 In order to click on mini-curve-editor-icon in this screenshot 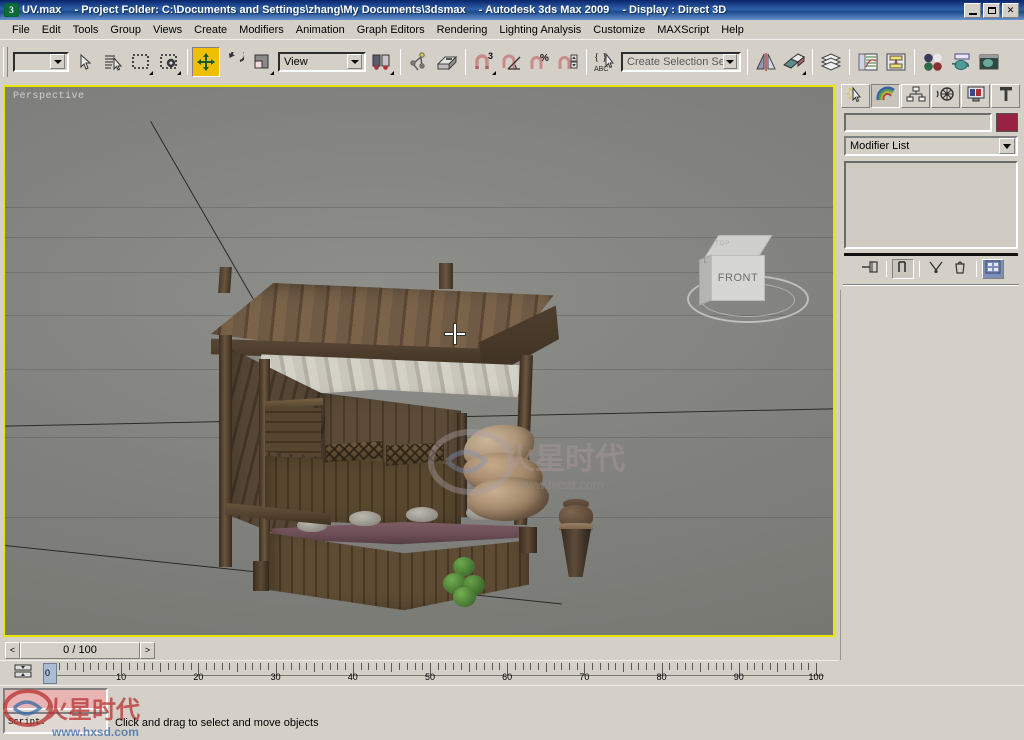, I will do `click(23, 673)`.